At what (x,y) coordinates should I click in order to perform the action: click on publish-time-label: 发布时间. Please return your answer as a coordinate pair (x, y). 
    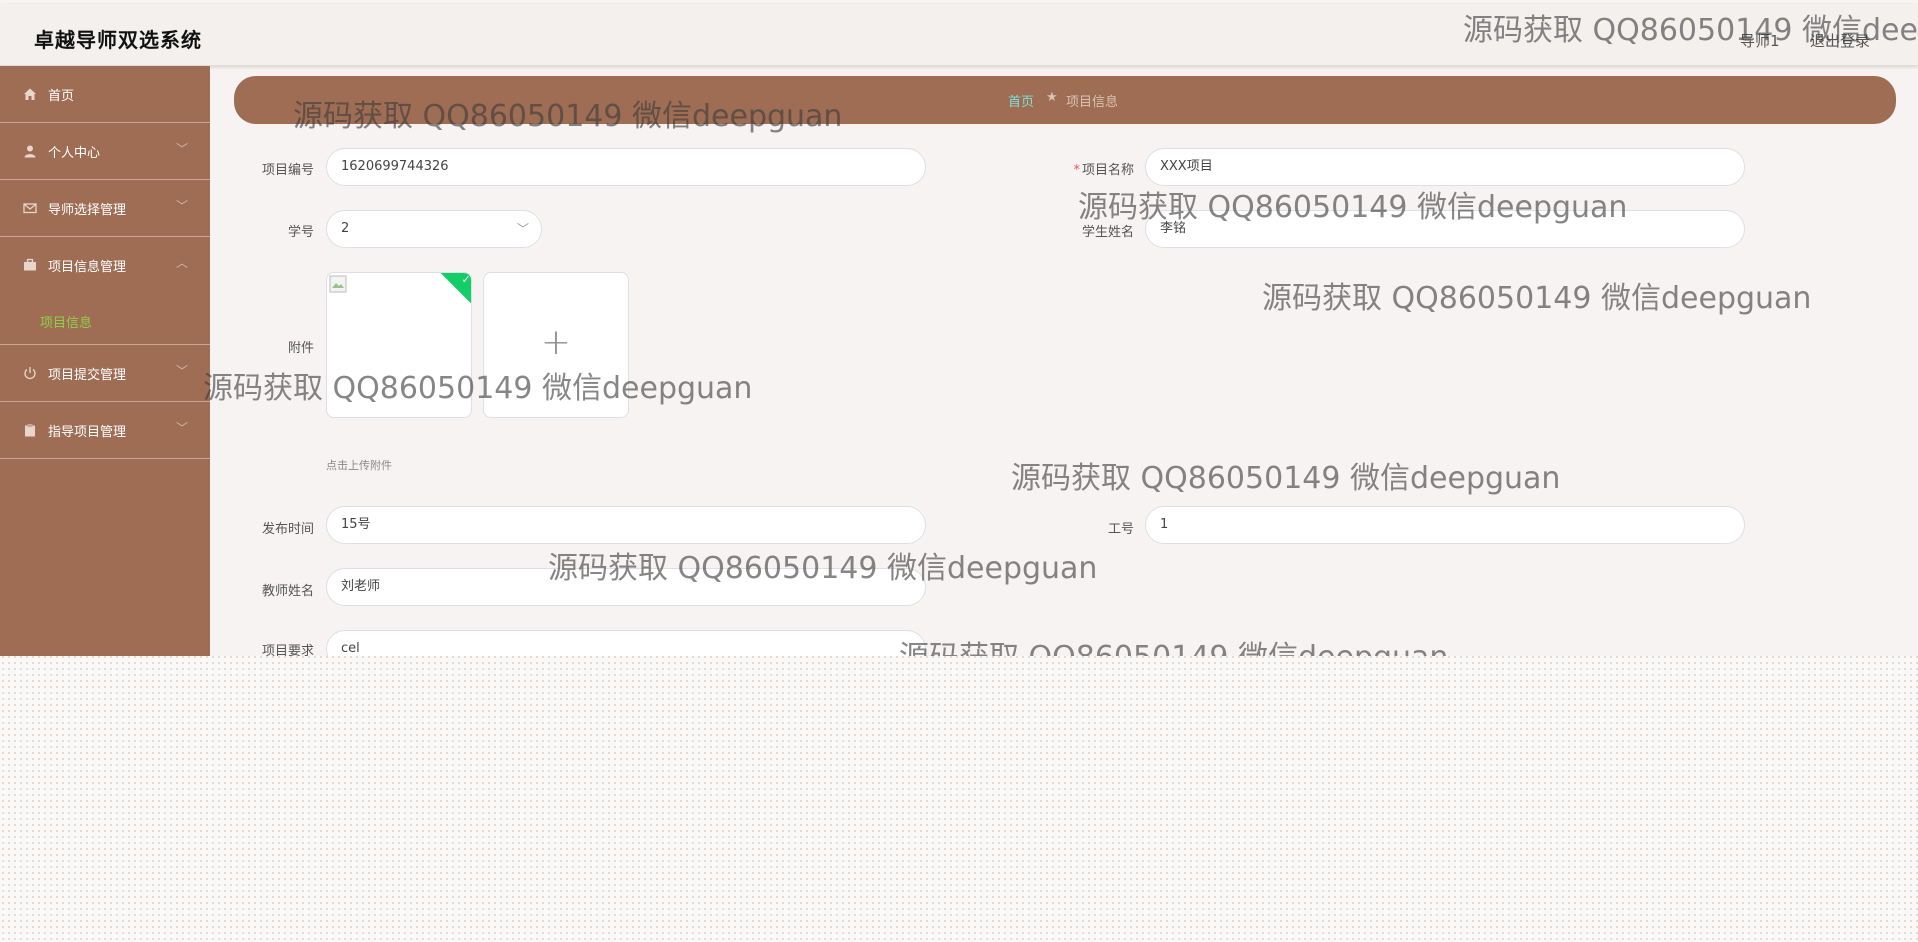
    Looking at the image, I should click on (287, 529).